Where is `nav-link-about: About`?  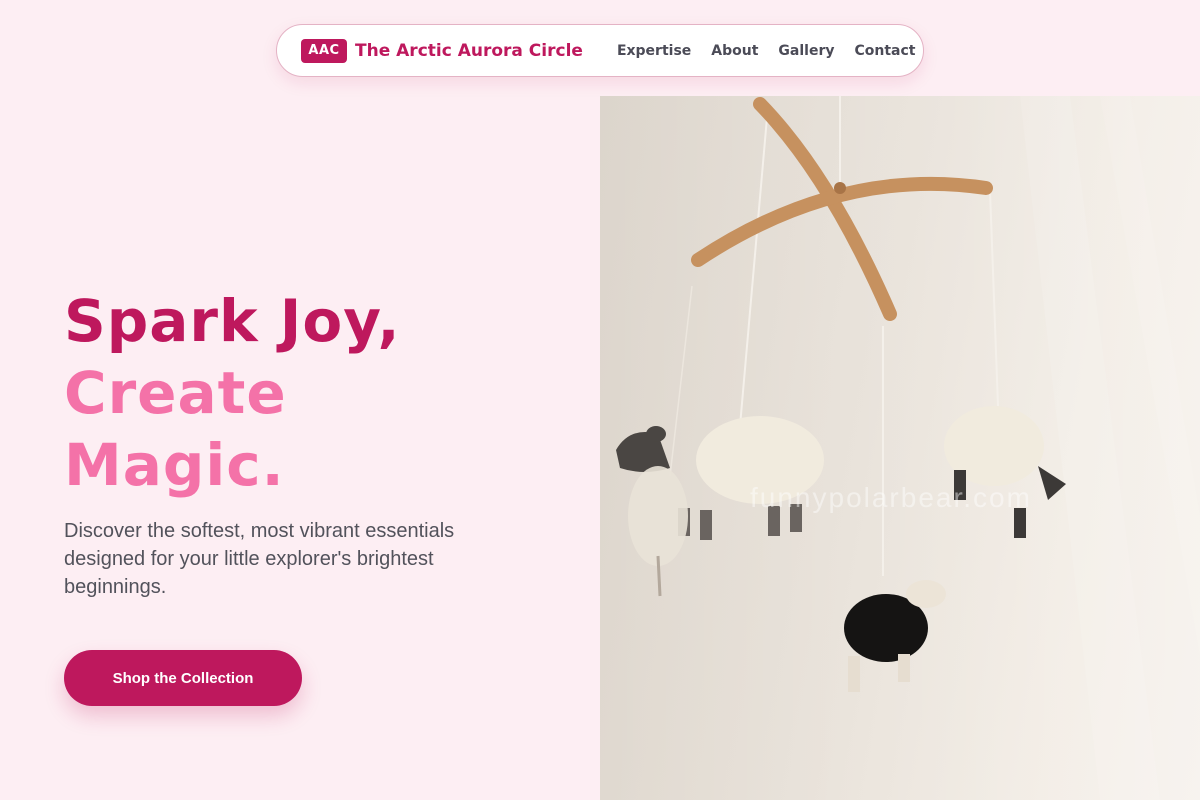
nav-link-about: About is located at coordinates (734, 51).